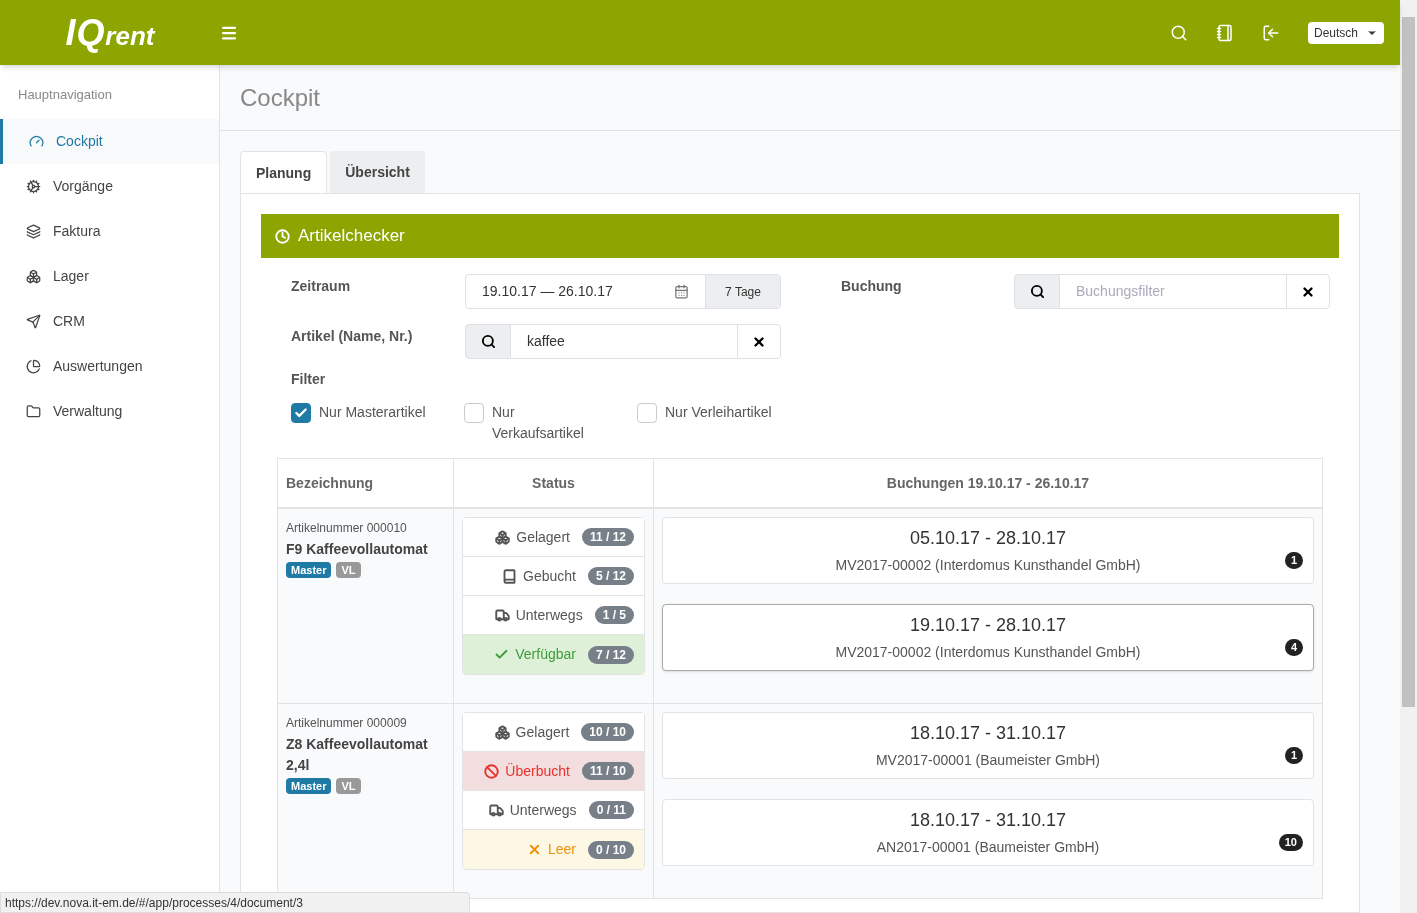 The image size is (1417, 913). What do you see at coordinates (720, 412) in the screenshot?
I see `checkbox-label: Nur Verleihartikel` at bounding box center [720, 412].